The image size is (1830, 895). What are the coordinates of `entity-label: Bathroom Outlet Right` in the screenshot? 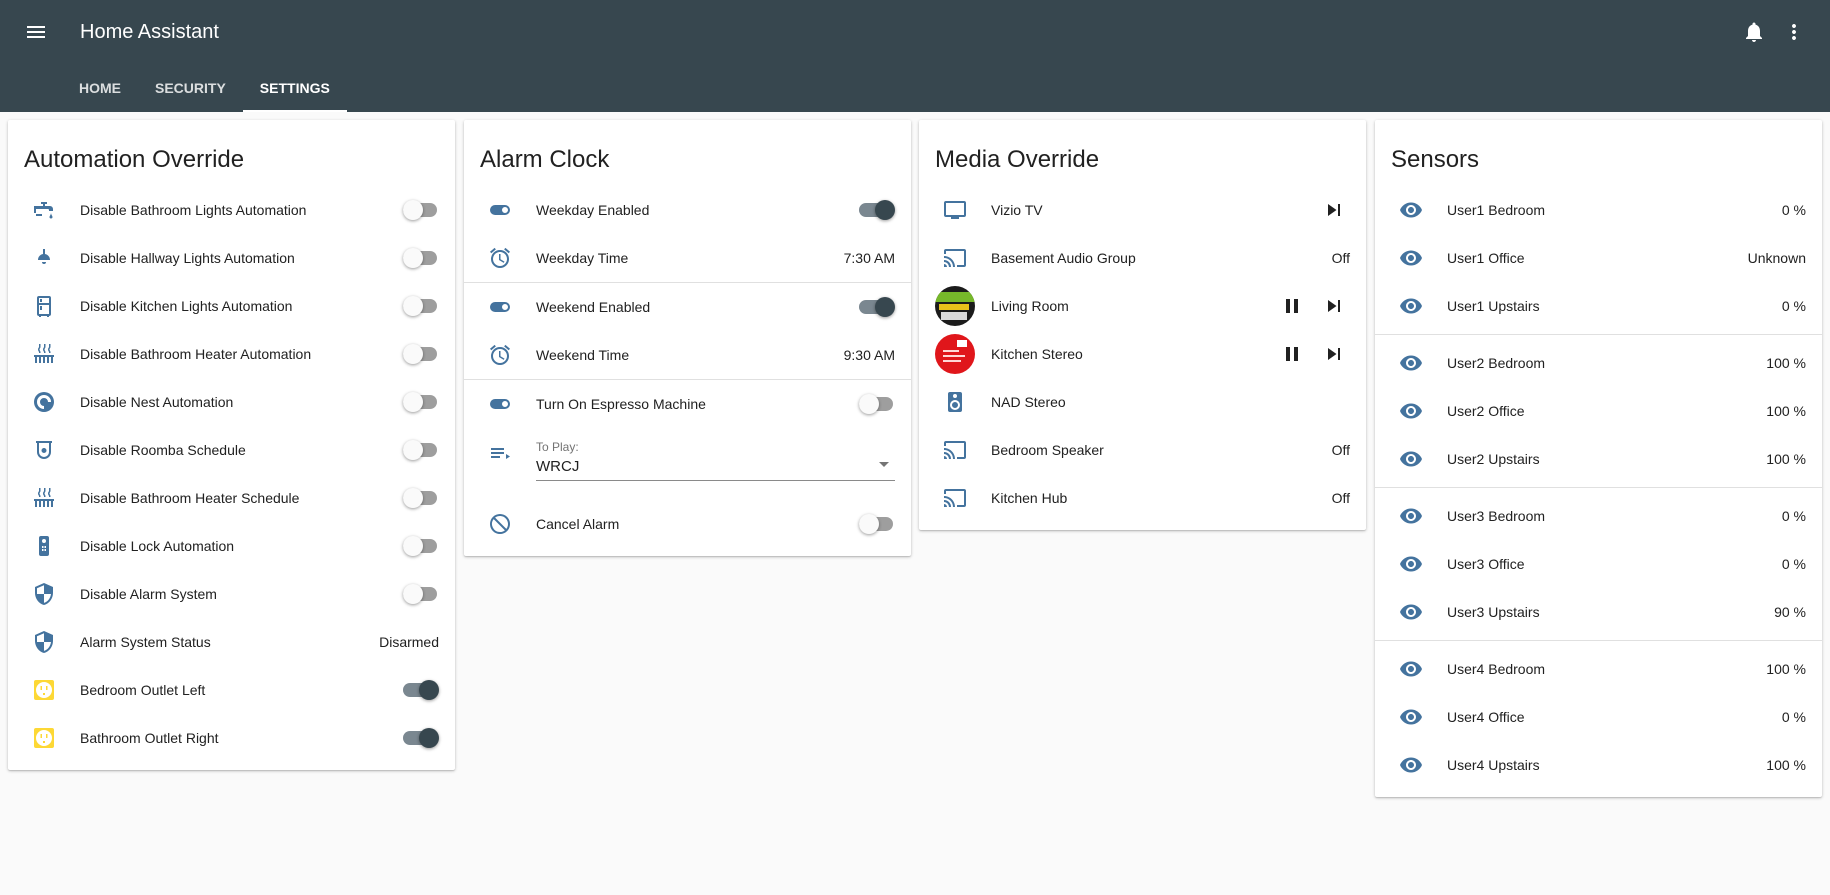 It's located at (149, 738).